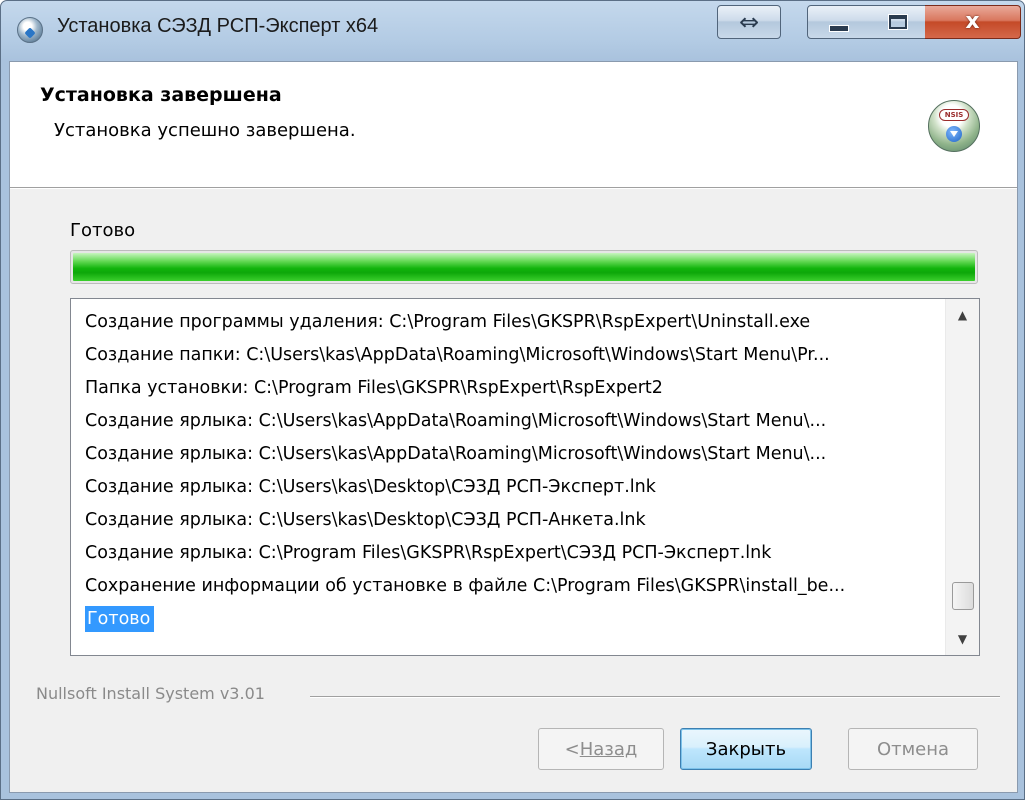  What do you see at coordinates (572, 749) in the screenshot?
I see `back-prefix: <` at bounding box center [572, 749].